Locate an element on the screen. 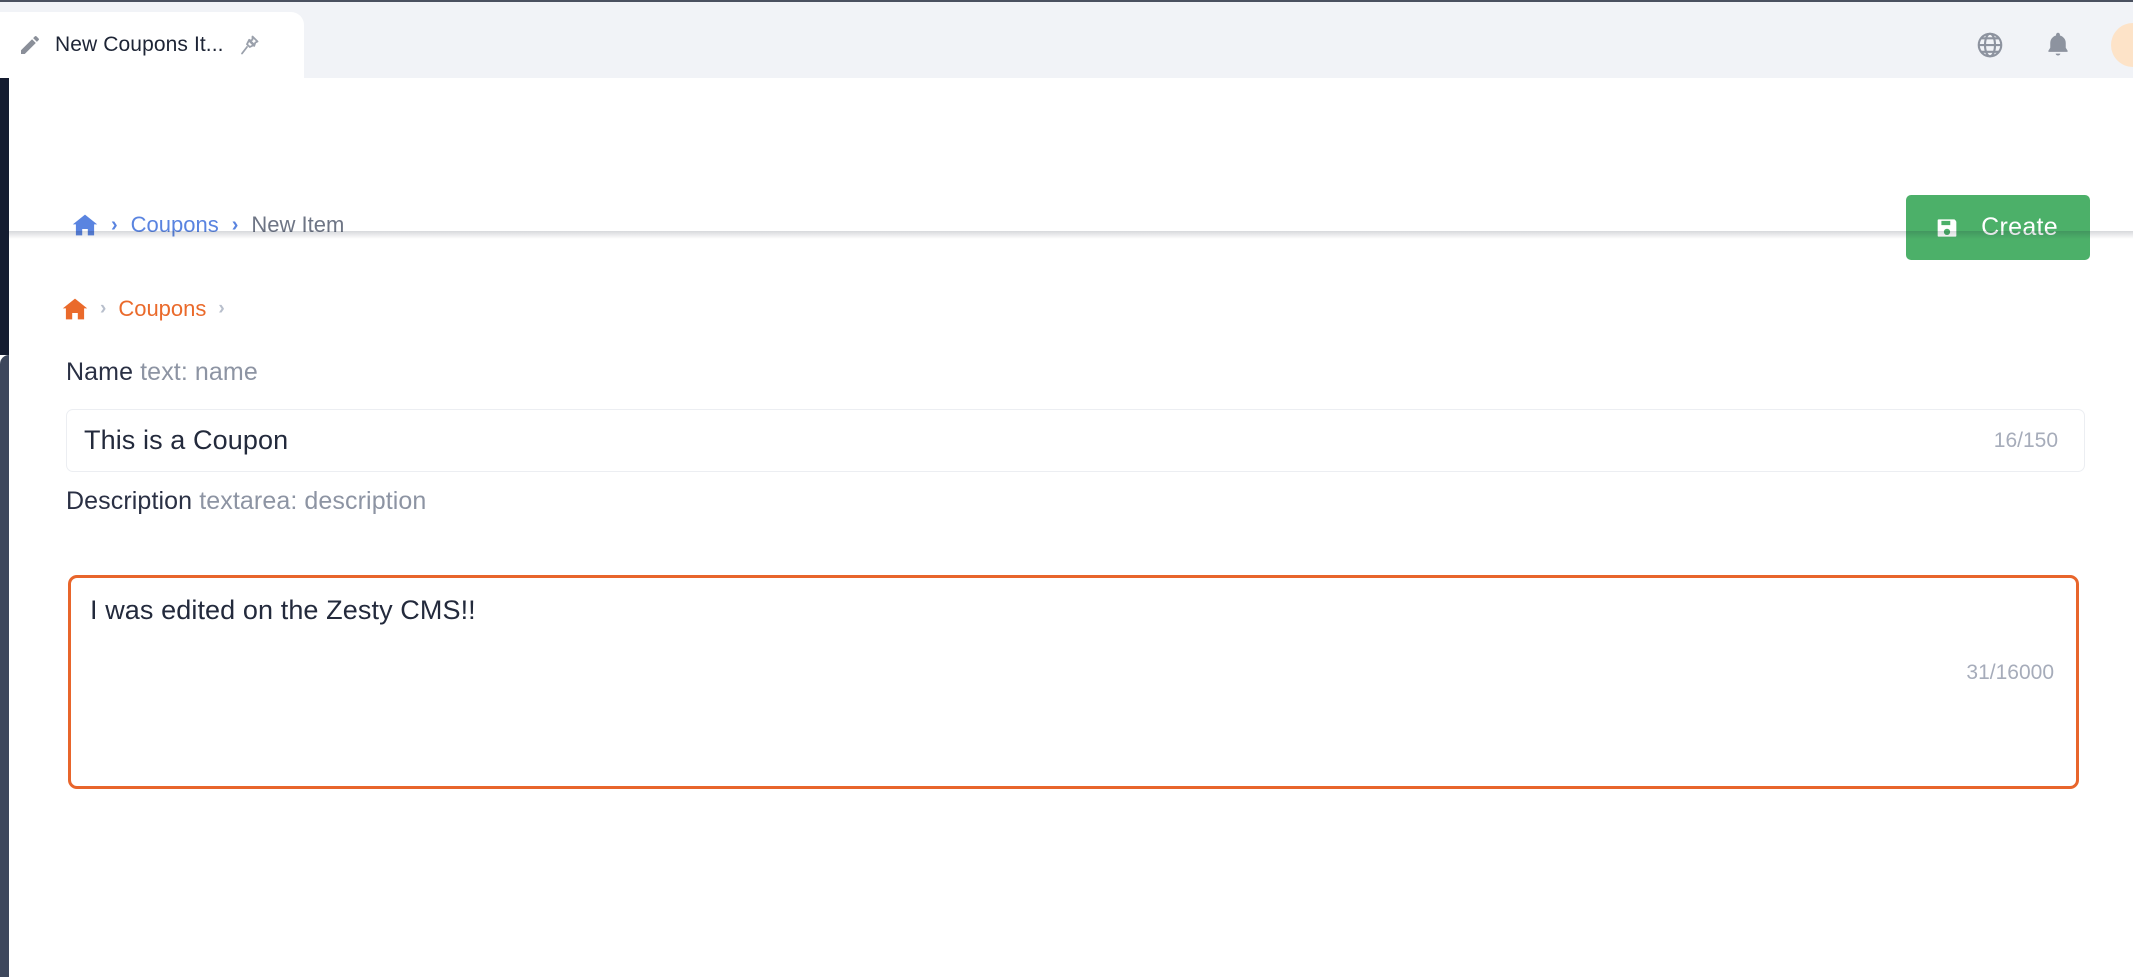  tab-strip-actions is located at coordinates (2054, 45).